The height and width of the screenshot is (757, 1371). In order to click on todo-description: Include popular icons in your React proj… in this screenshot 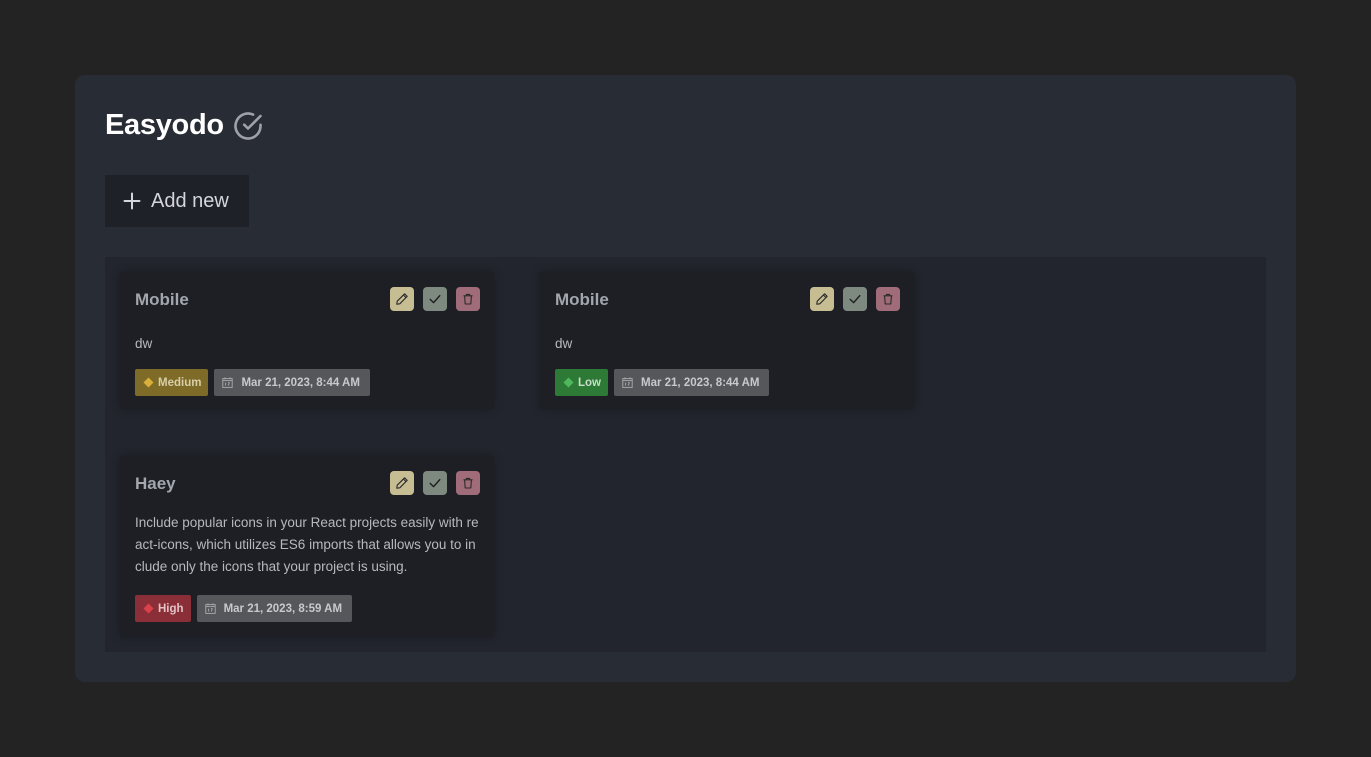, I will do `click(307, 544)`.